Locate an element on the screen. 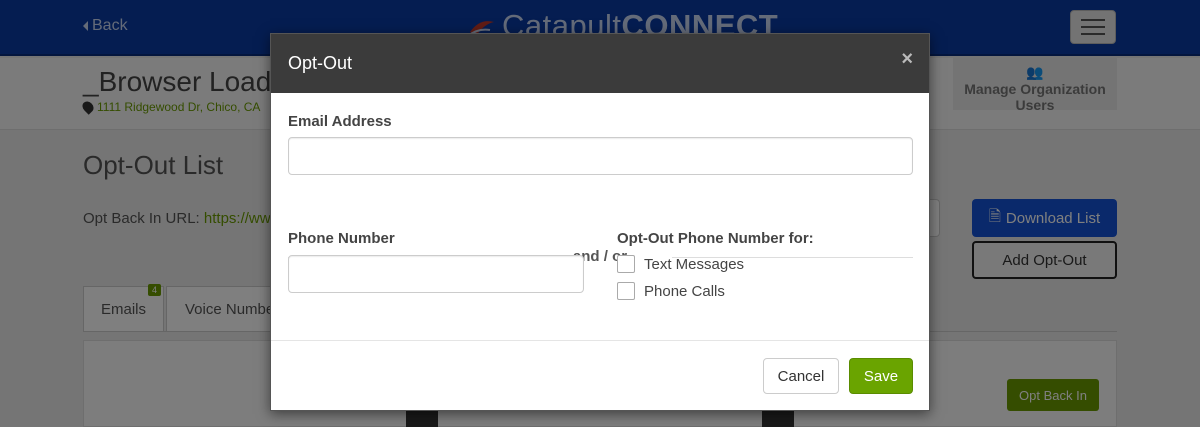  close-icon: × is located at coordinates (907, 59).